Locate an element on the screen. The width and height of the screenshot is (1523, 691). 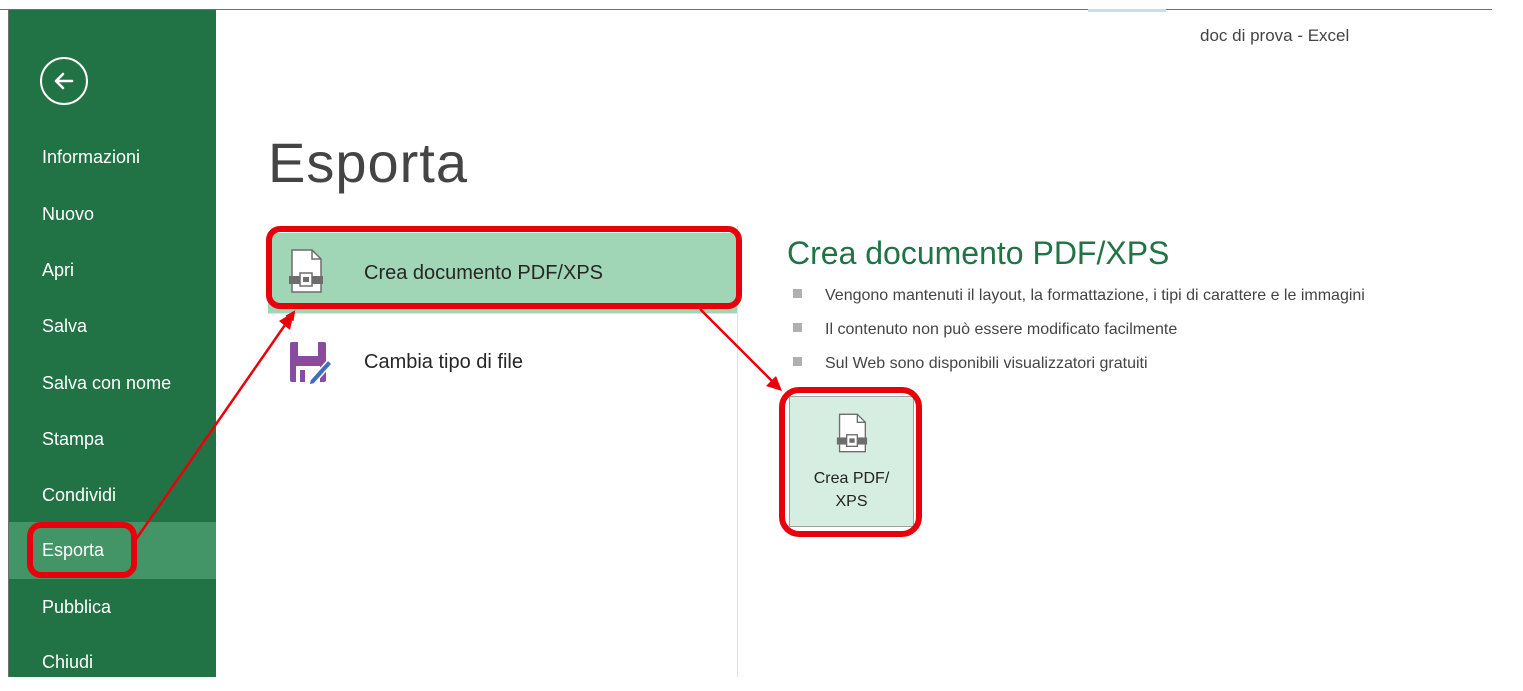
crea-pdf-xps-button: Crea PDF/ XPS is located at coordinates (851, 461).